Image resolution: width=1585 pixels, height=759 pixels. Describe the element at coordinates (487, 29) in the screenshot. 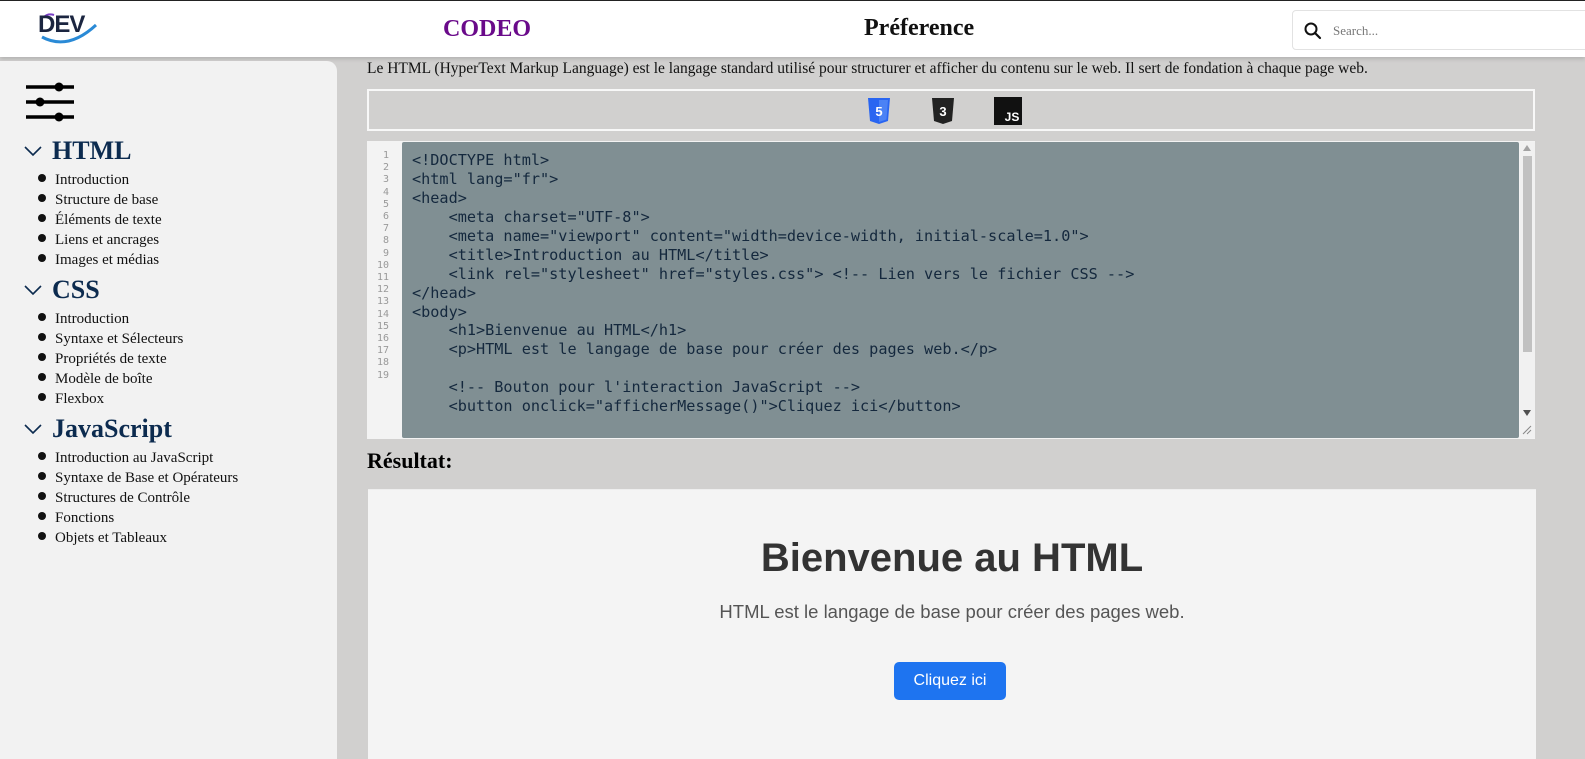

I see `brand-link: CODEO` at that location.